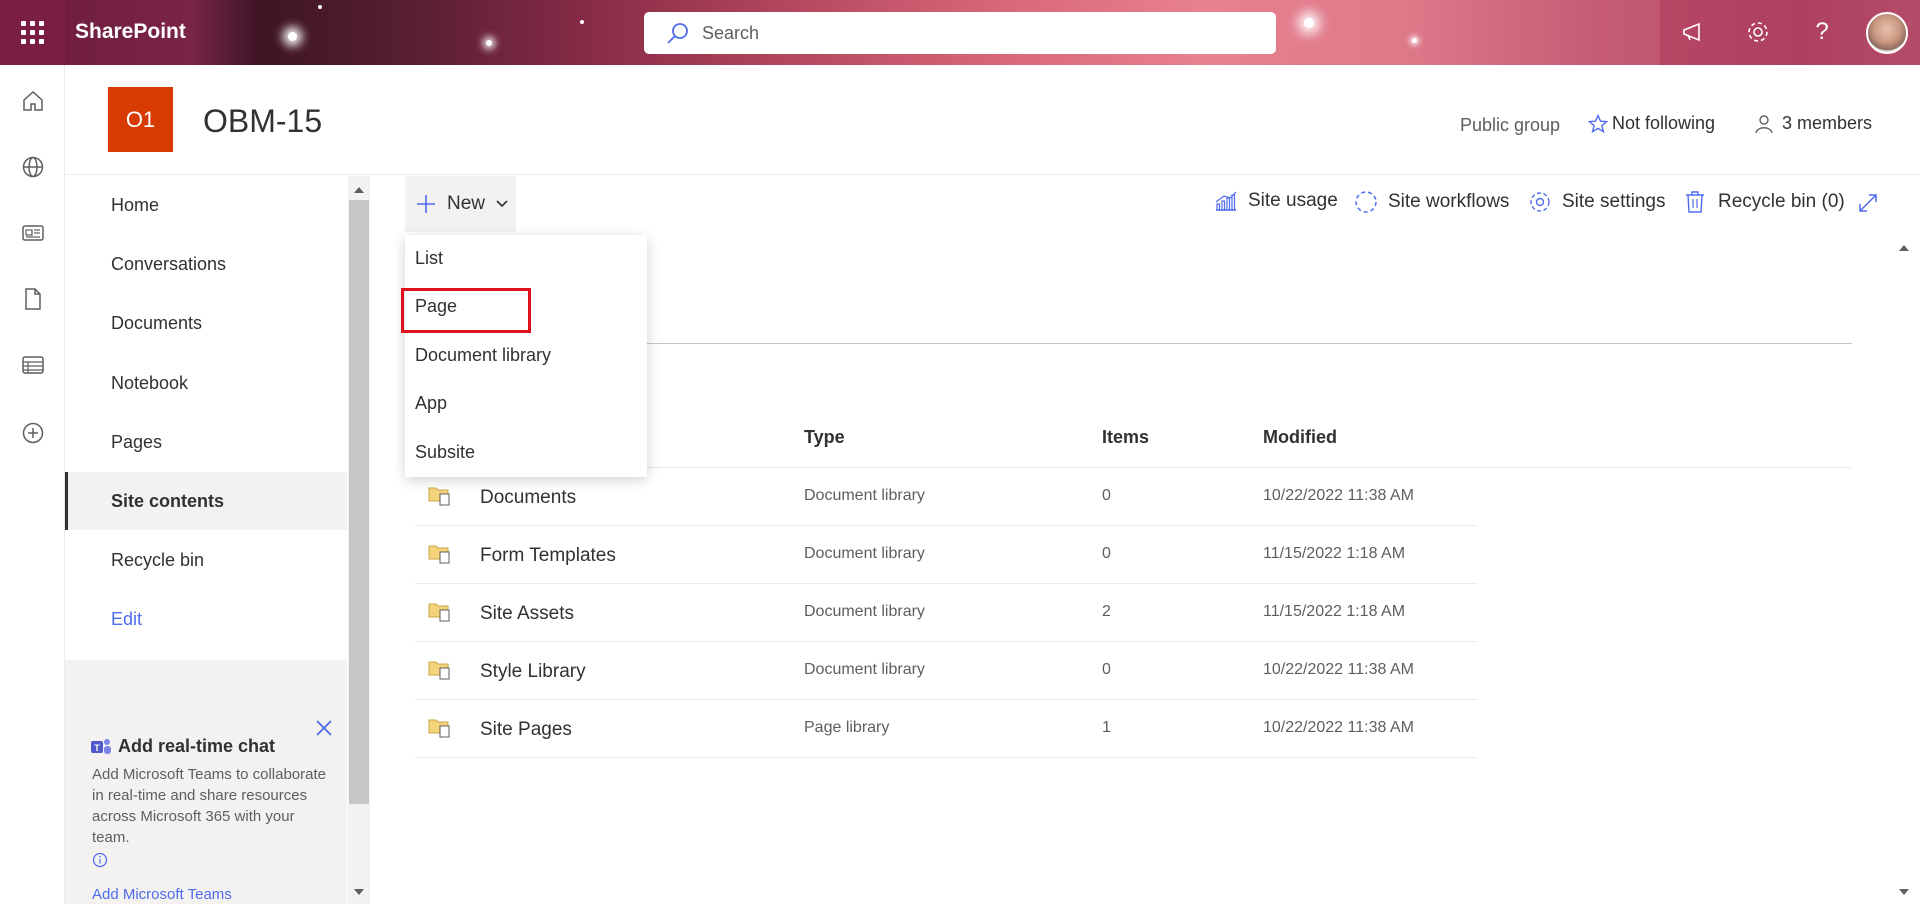 The height and width of the screenshot is (904, 1920). What do you see at coordinates (502, 204) in the screenshot?
I see `chevron-down-icon` at bounding box center [502, 204].